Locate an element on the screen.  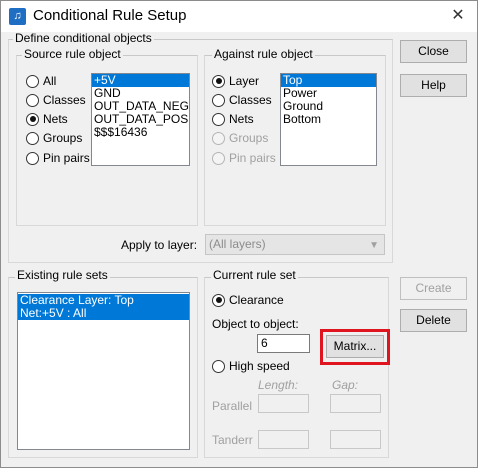
help-button: Help is located at coordinates (433, 85).